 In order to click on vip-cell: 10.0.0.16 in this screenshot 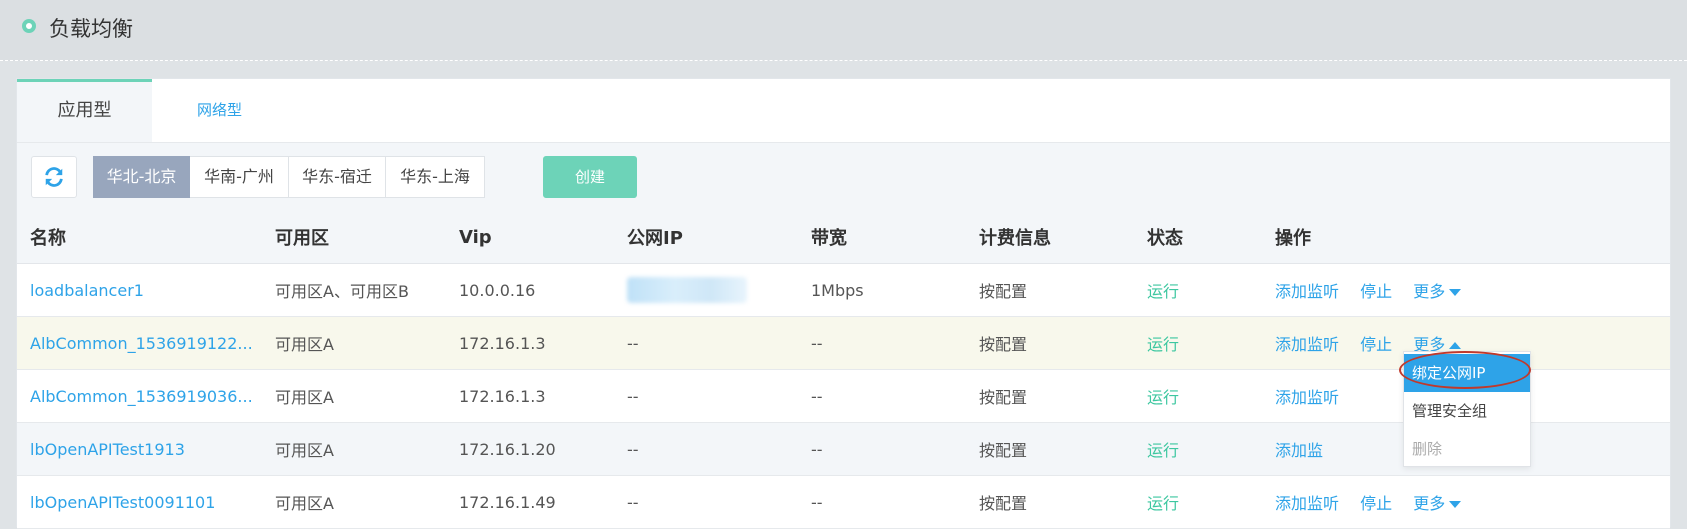, I will do `click(530, 290)`.